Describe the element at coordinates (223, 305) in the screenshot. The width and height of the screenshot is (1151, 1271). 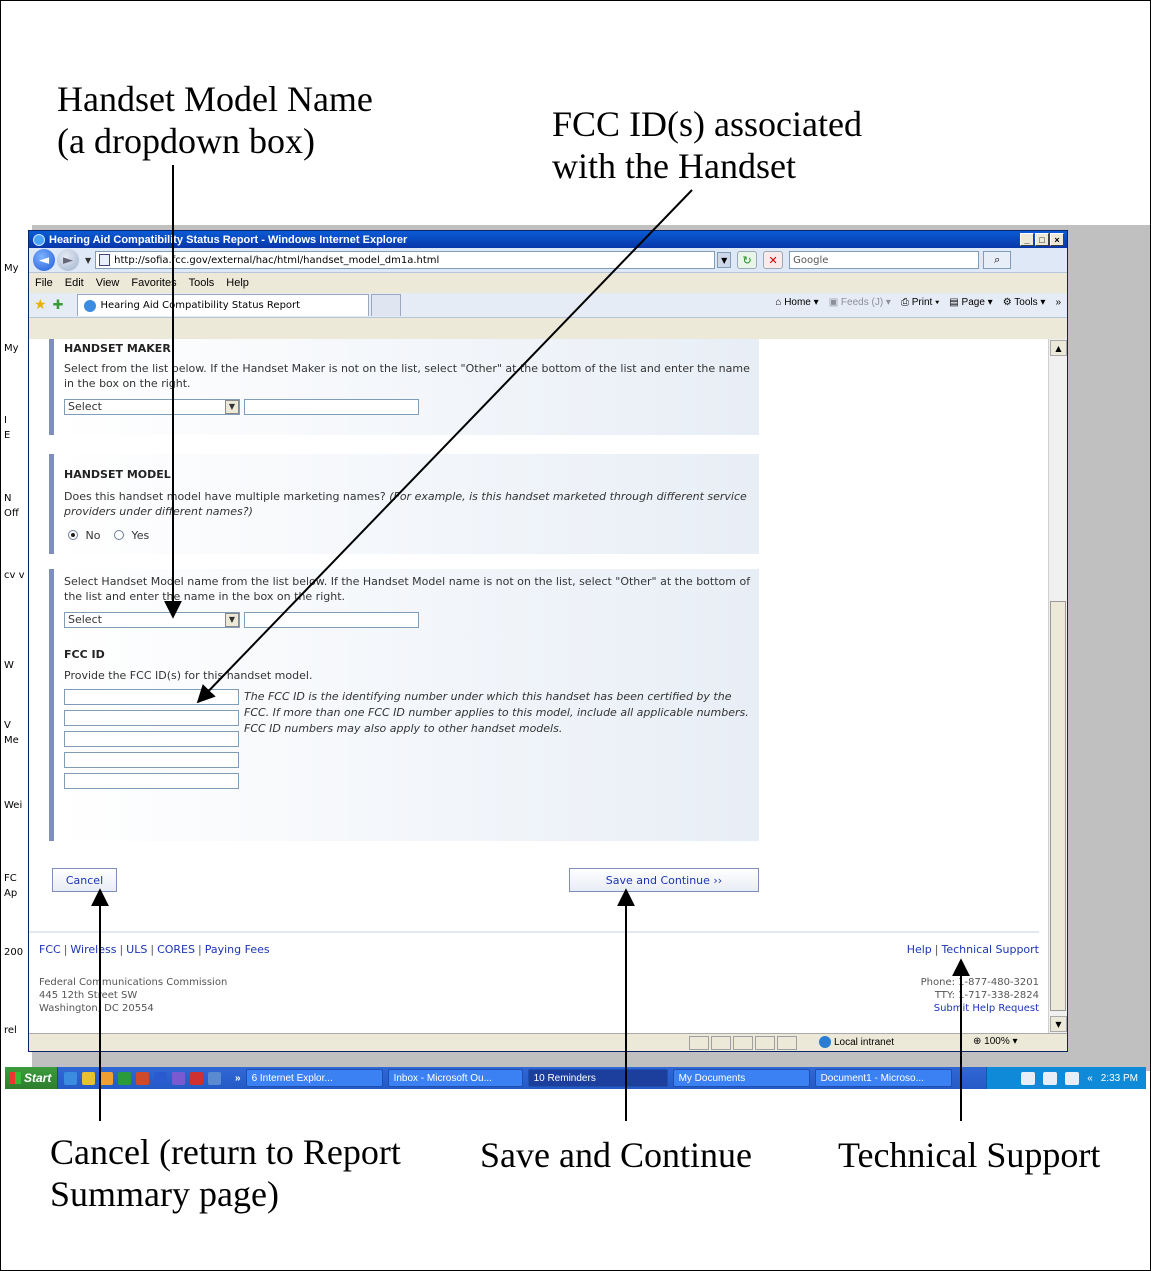
I see `tab-hac-report: Hearing Aid Compatibility Status Report` at that location.